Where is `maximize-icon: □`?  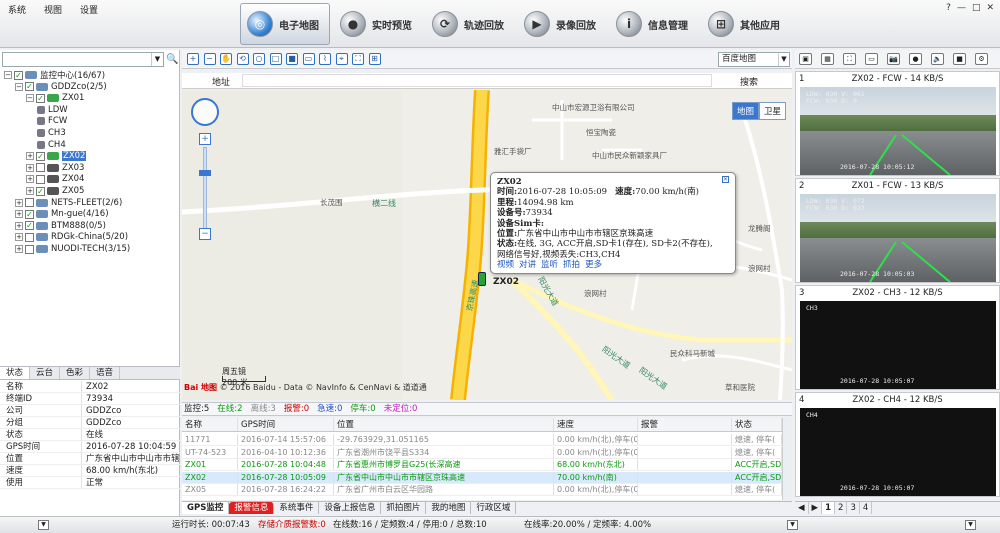
maximize-icon: □ is located at coordinates (976, 8).